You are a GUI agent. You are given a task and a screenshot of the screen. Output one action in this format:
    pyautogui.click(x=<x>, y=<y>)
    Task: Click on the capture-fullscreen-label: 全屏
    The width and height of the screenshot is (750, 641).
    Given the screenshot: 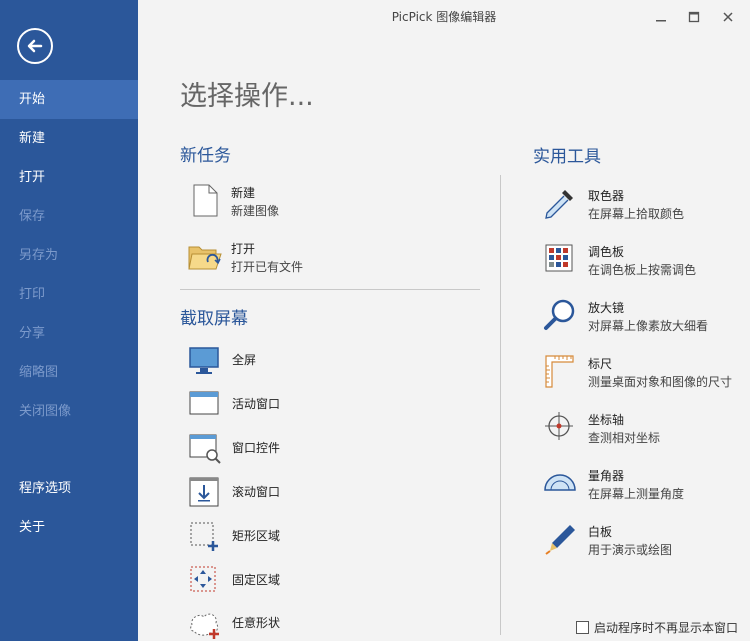 What is the action you would take?
    pyautogui.click(x=244, y=360)
    